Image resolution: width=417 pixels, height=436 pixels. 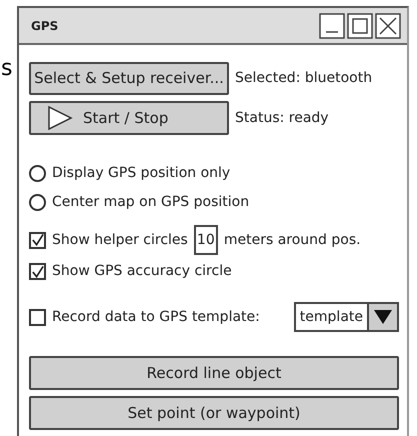 What do you see at coordinates (360, 25) in the screenshot?
I see `maximize-icon` at bounding box center [360, 25].